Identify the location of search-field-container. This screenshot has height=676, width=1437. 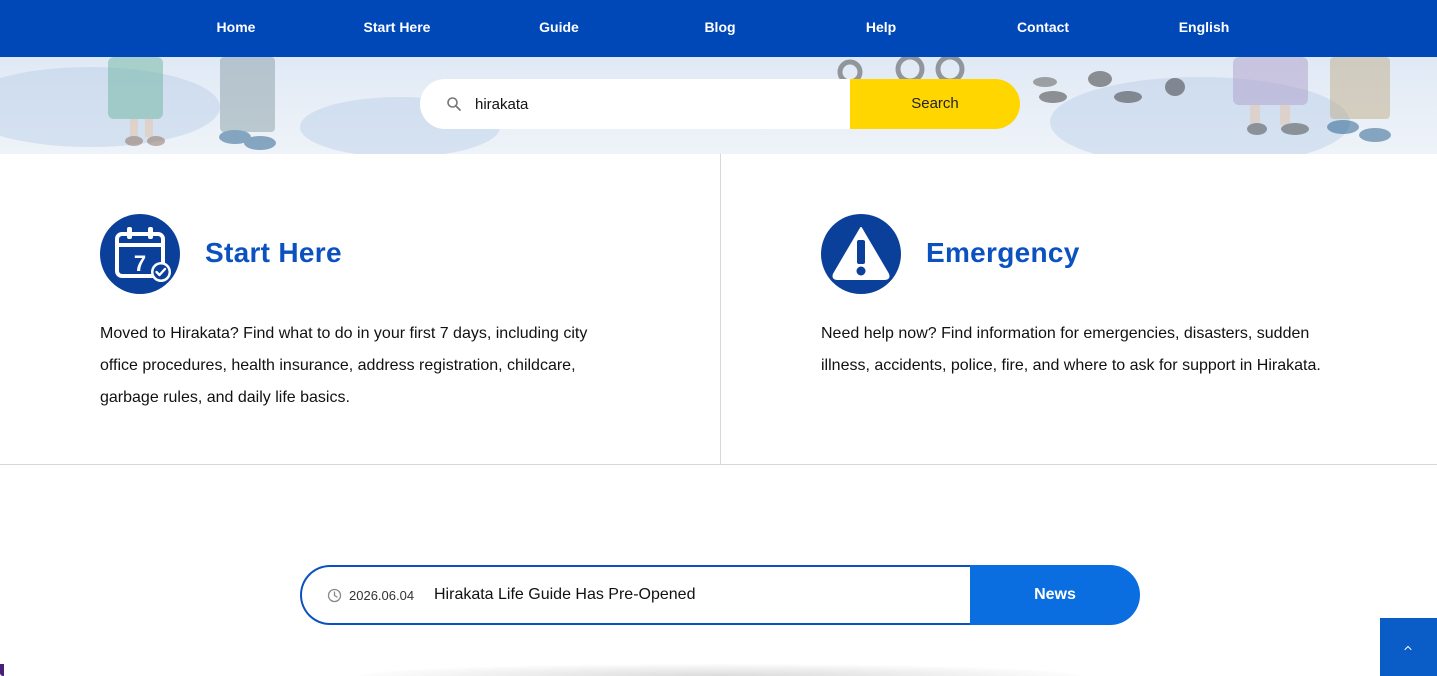
(635, 104).